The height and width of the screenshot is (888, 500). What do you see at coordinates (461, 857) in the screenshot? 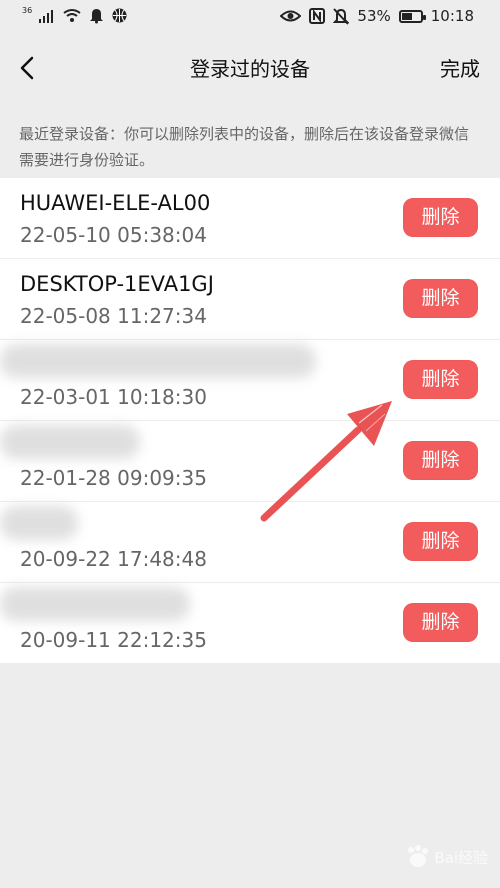
I see `watermark-text: Bai经验` at bounding box center [461, 857].